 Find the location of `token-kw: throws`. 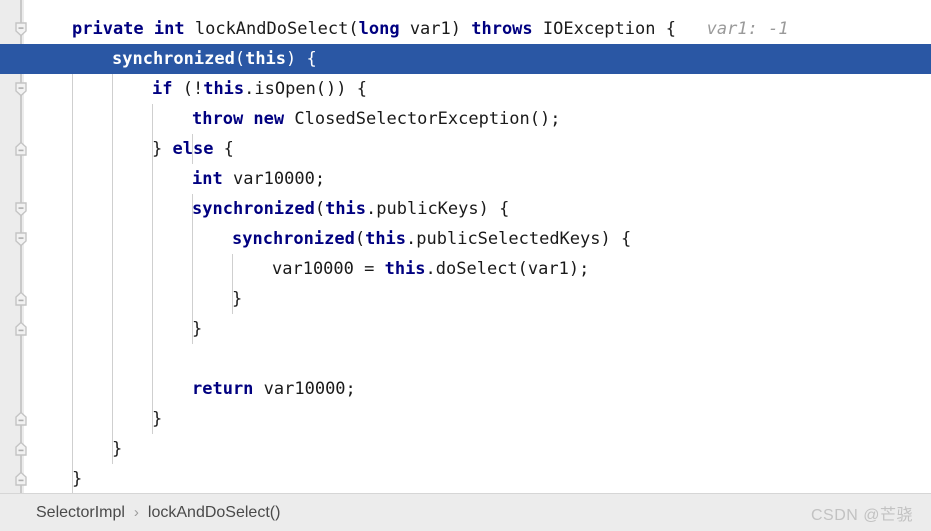

token-kw: throws is located at coordinates (502, 29).